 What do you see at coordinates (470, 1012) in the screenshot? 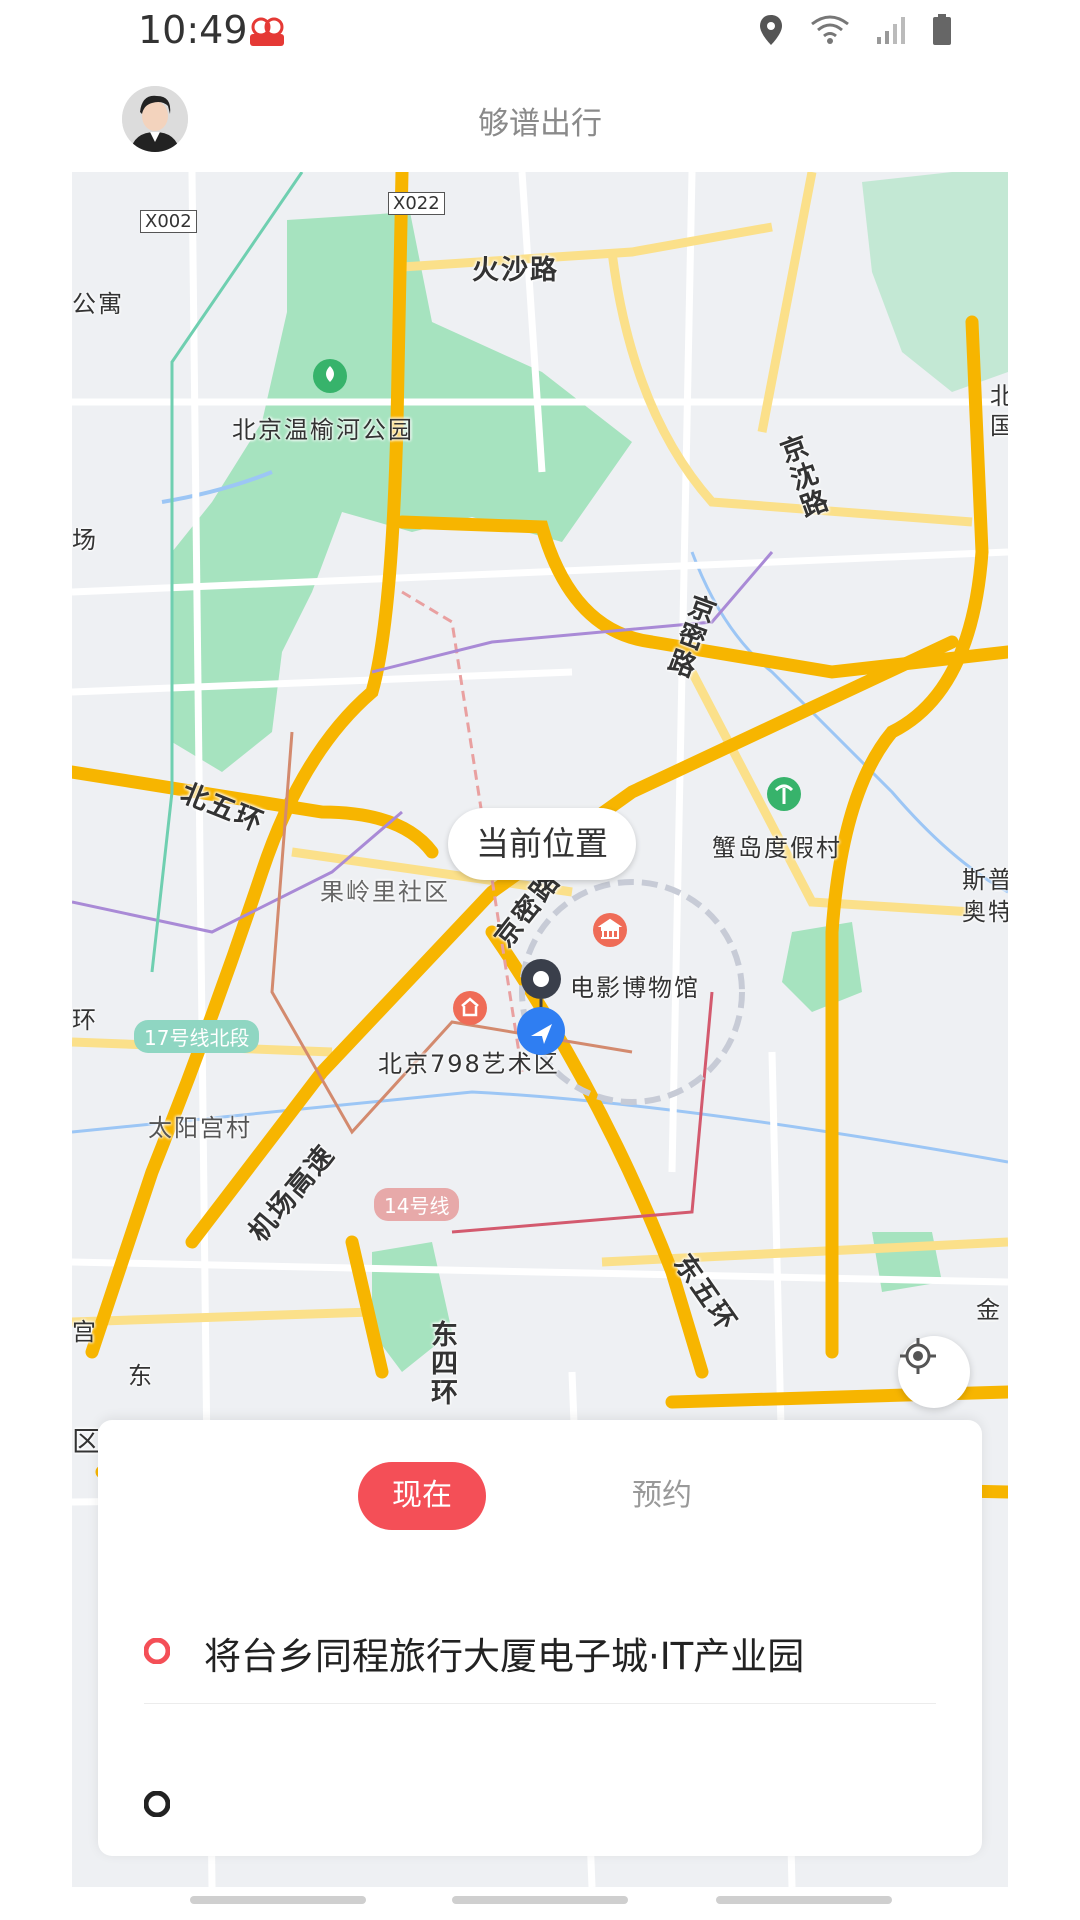
I see `art-district-pin-icon` at bounding box center [470, 1012].